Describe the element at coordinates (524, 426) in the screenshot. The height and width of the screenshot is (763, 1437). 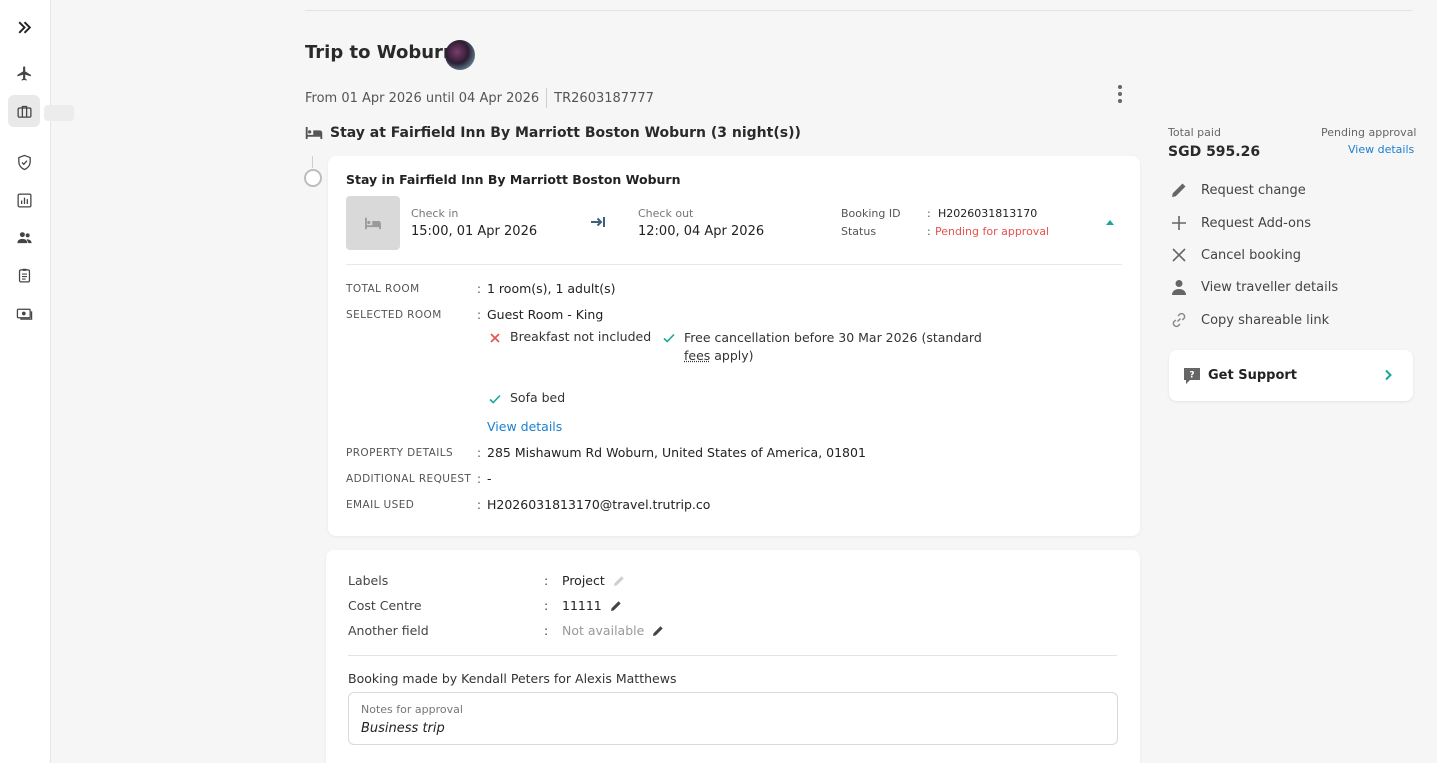
I see `view-room-details-link: View details` at that location.